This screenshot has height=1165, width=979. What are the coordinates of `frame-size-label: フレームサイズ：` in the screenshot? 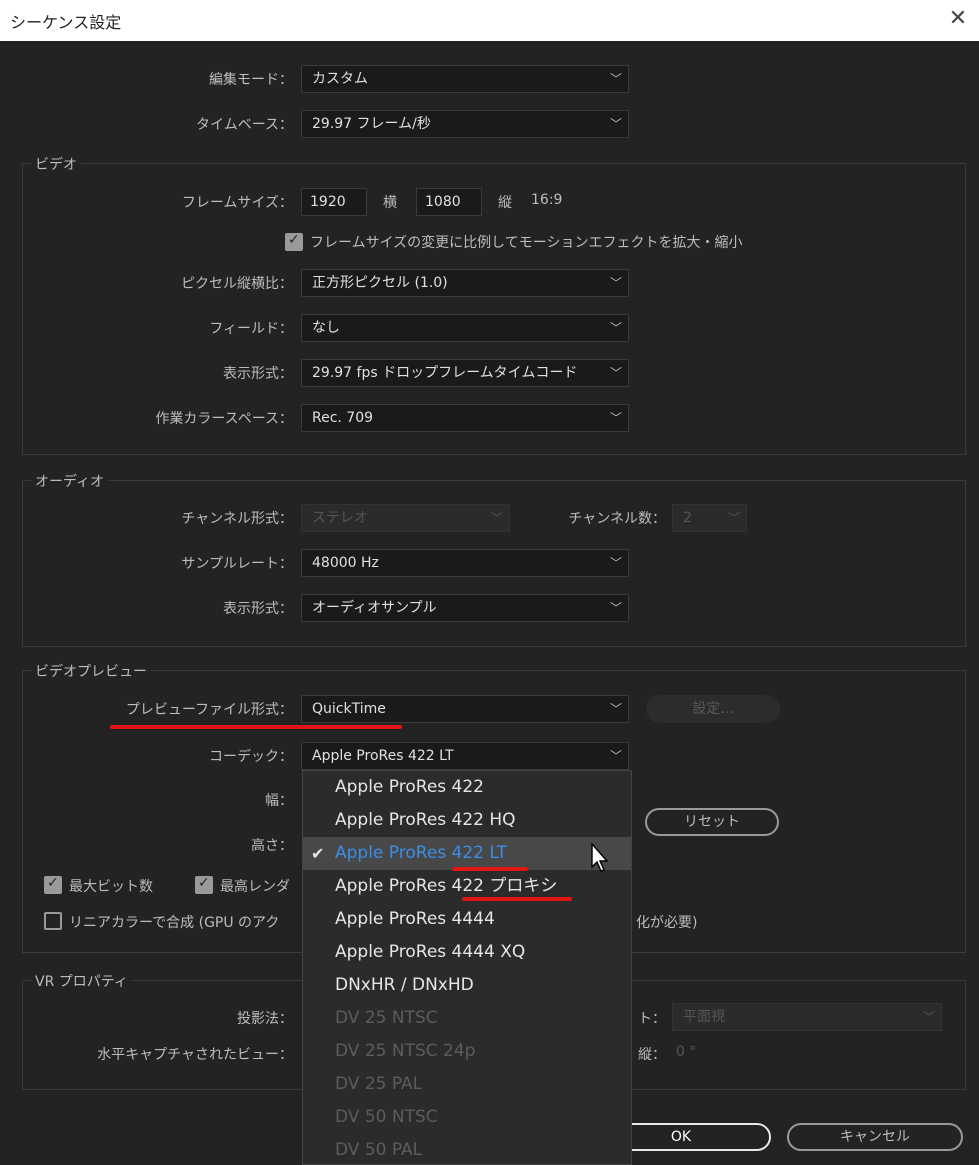 It's located at (237, 203).